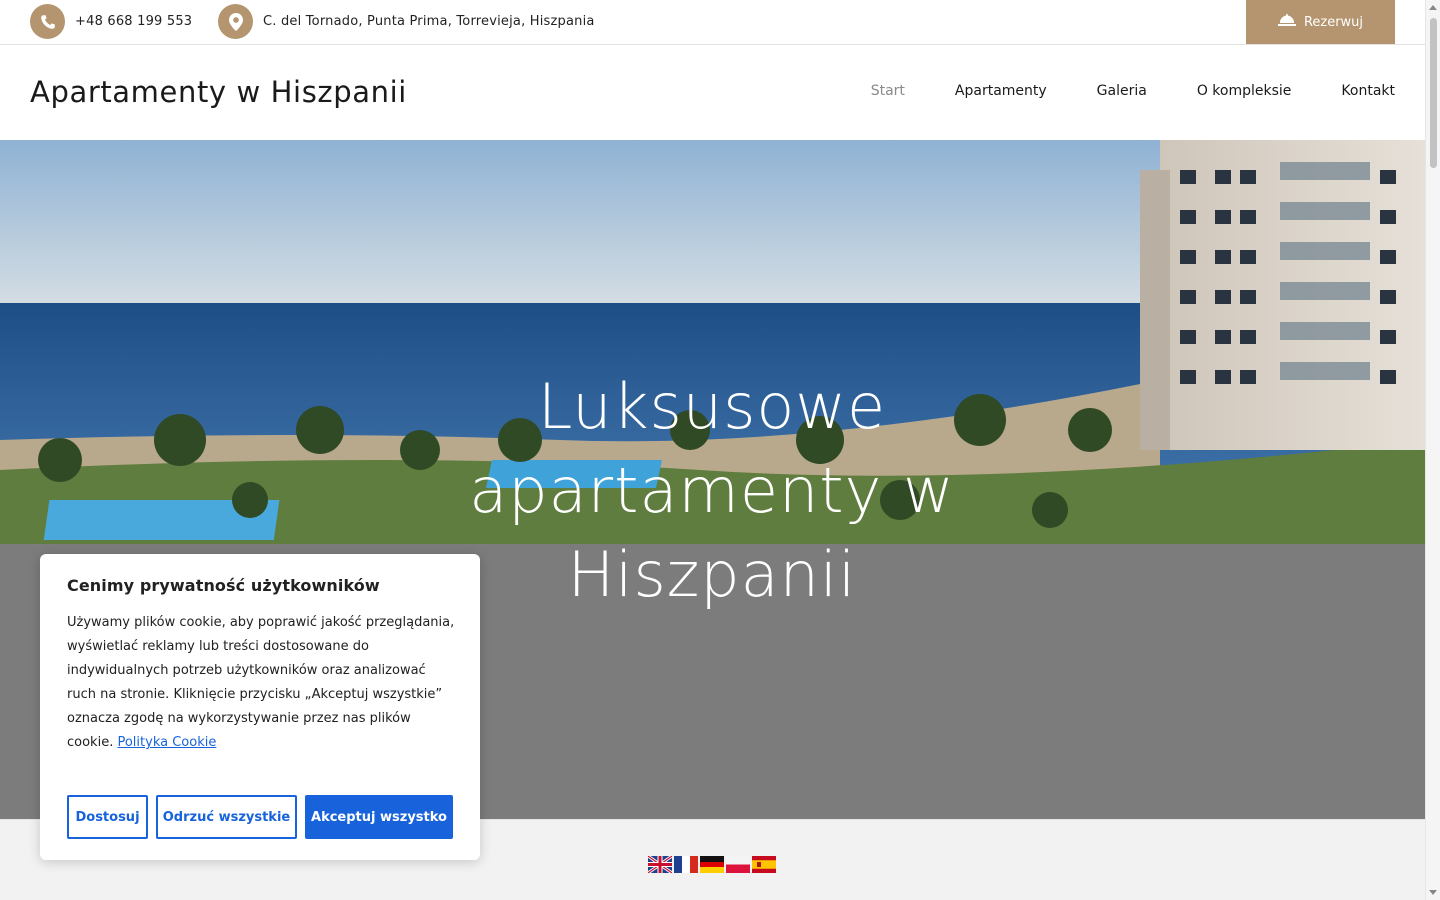  I want to click on flag-fr-icon, so click(686, 864).